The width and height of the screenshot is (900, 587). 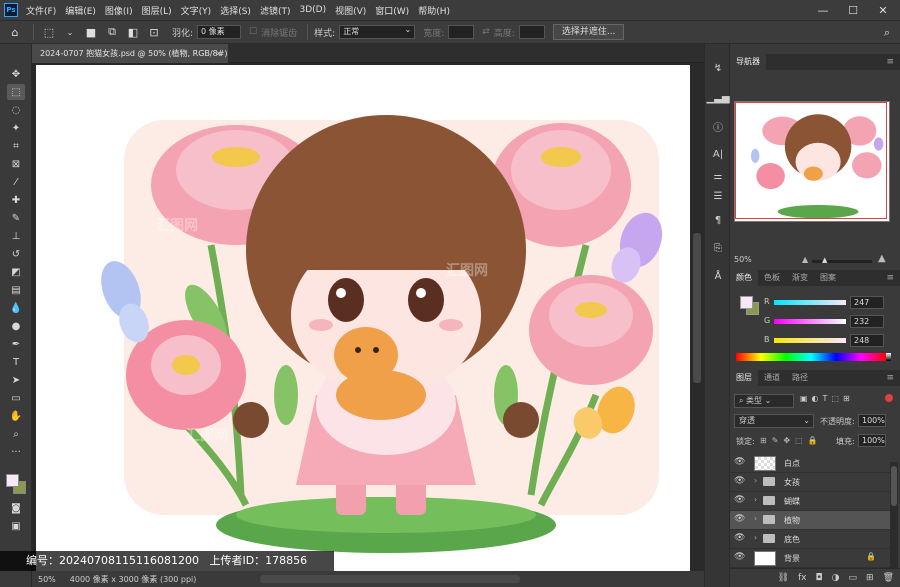 I want to click on clone-source-panel-icon: ⎘, so click(x=718, y=248).